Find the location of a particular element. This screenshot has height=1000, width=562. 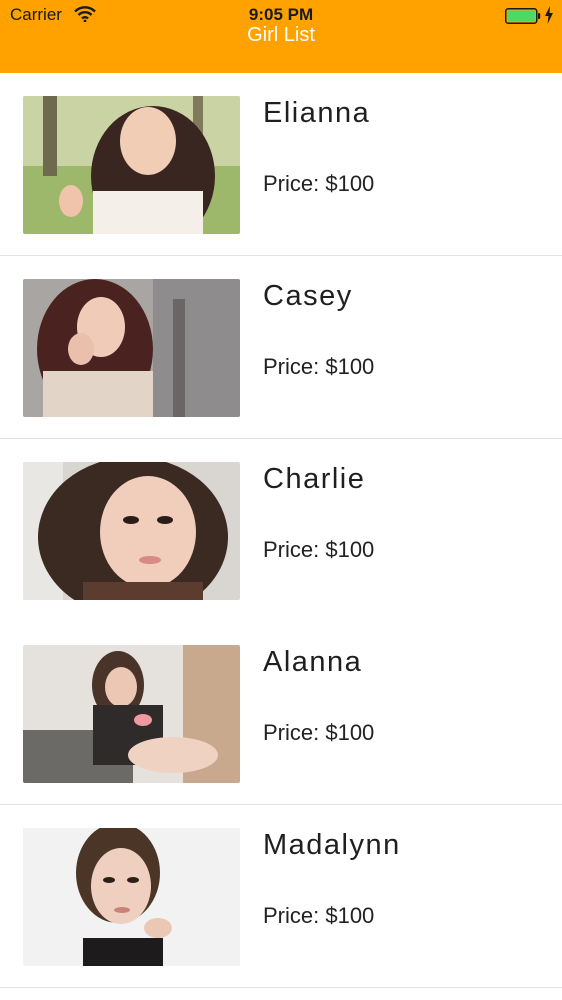

item-name: Charlie is located at coordinates (314, 479).